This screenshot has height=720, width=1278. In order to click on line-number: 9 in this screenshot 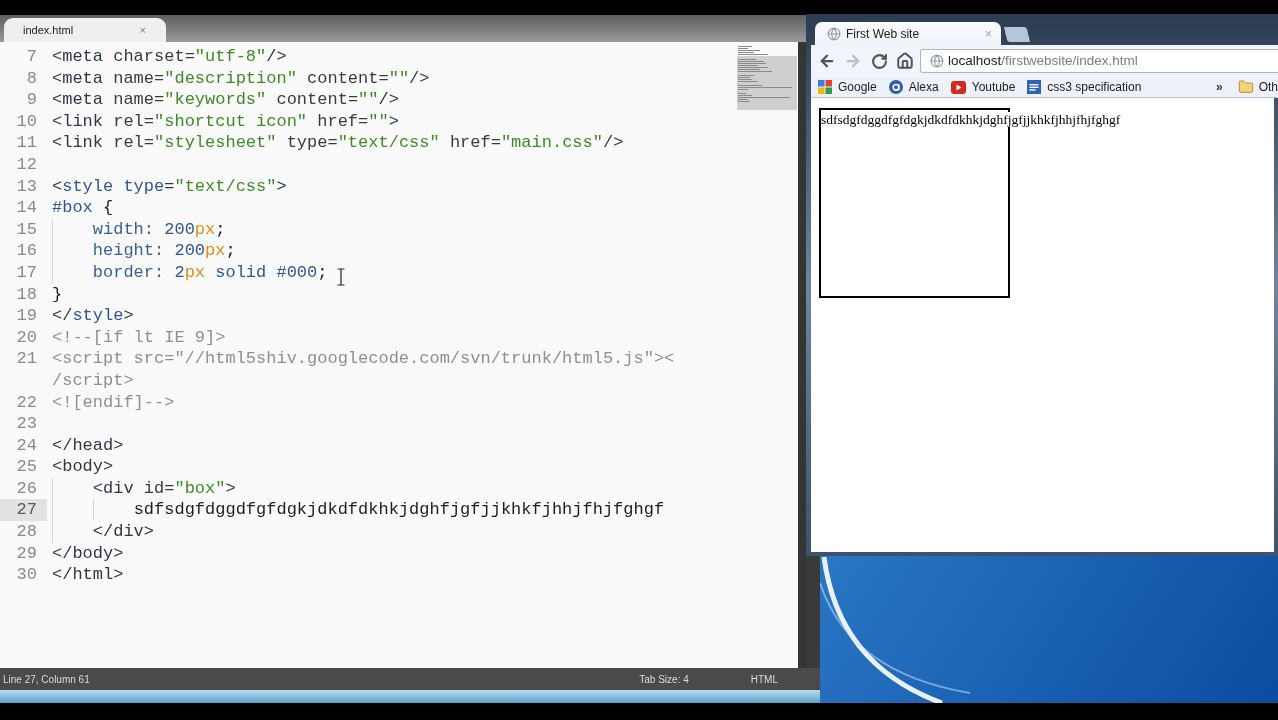, I will do `click(31, 100)`.